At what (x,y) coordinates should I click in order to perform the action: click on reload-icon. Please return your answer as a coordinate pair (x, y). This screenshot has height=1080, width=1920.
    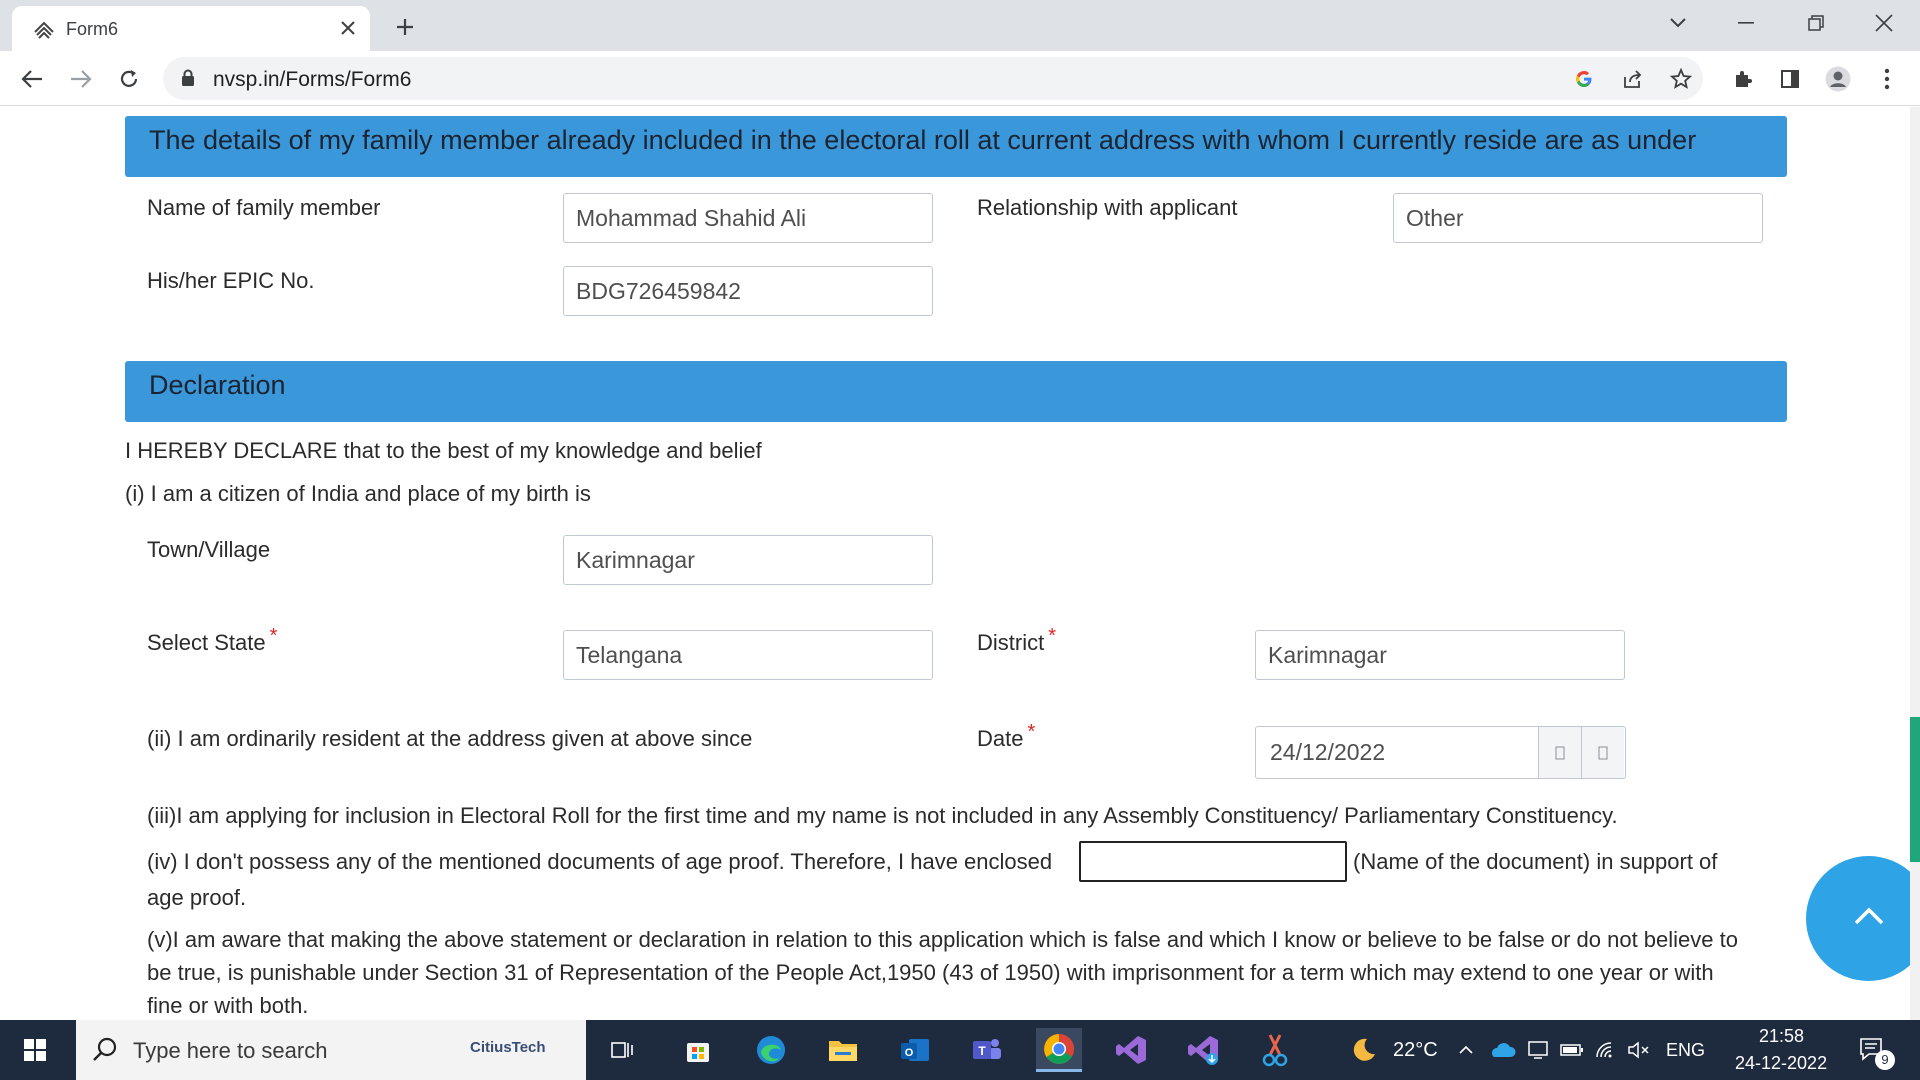
    Looking at the image, I should click on (129, 79).